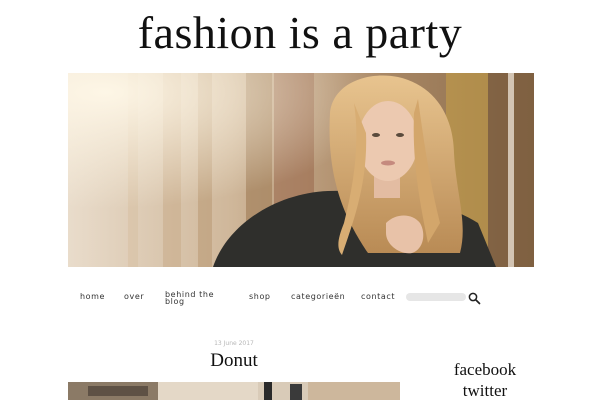  What do you see at coordinates (378, 297) in the screenshot?
I see `nav-item-contact: contact` at bounding box center [378, 297].